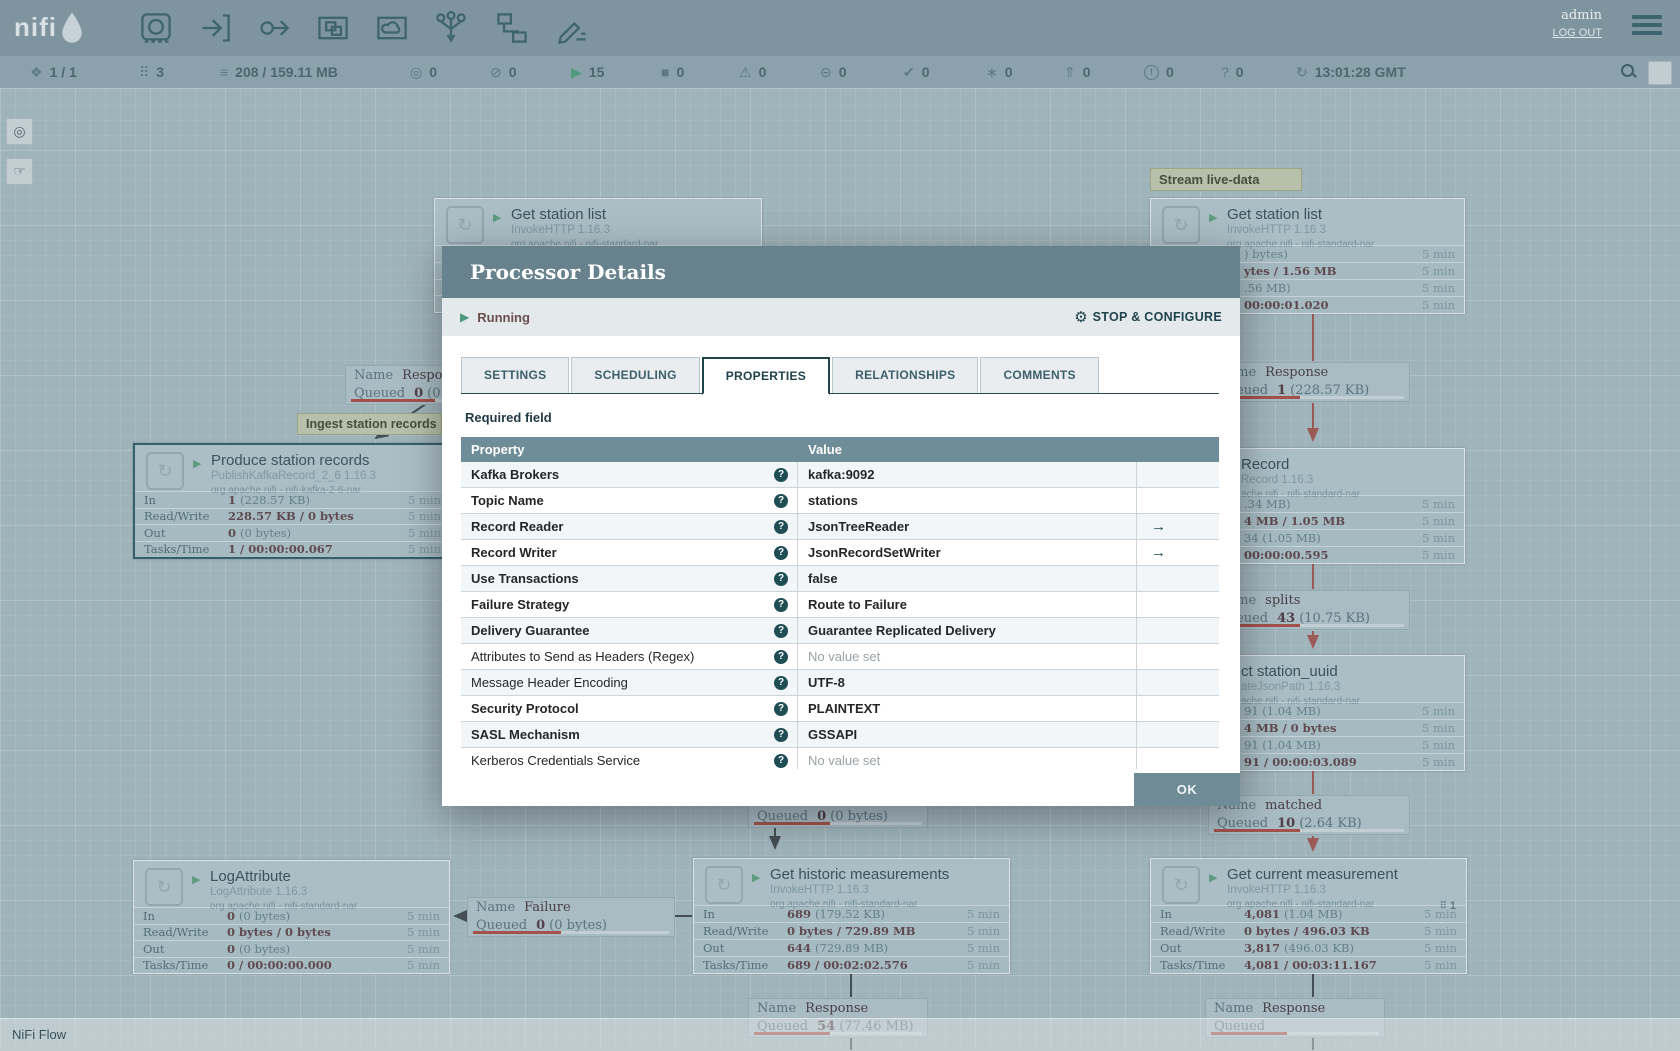 The height and width of the screenshot is (1051, 1680). What do you see at coordinates (144, 72) in the screenshot?
I see `active-threads-icon: ⠿` at bounding box center [144, 72].